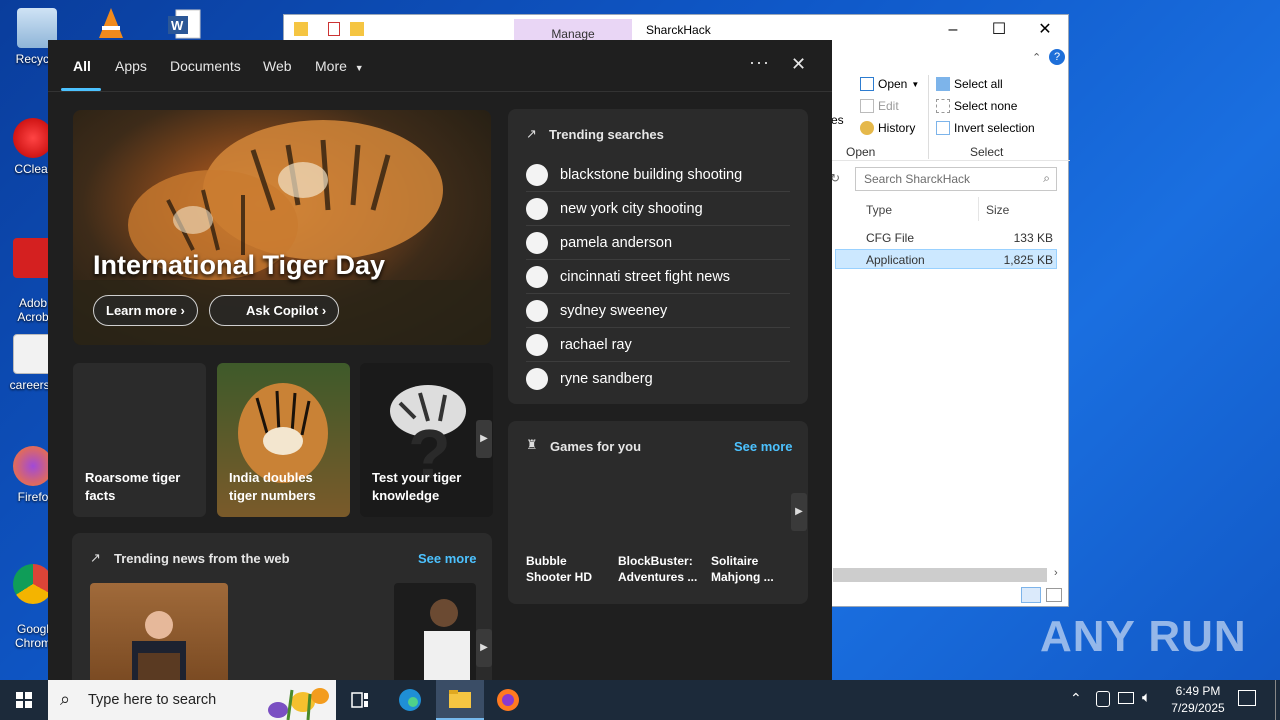  I want to click on chevron-right-icon: ›, so click(182, 310).